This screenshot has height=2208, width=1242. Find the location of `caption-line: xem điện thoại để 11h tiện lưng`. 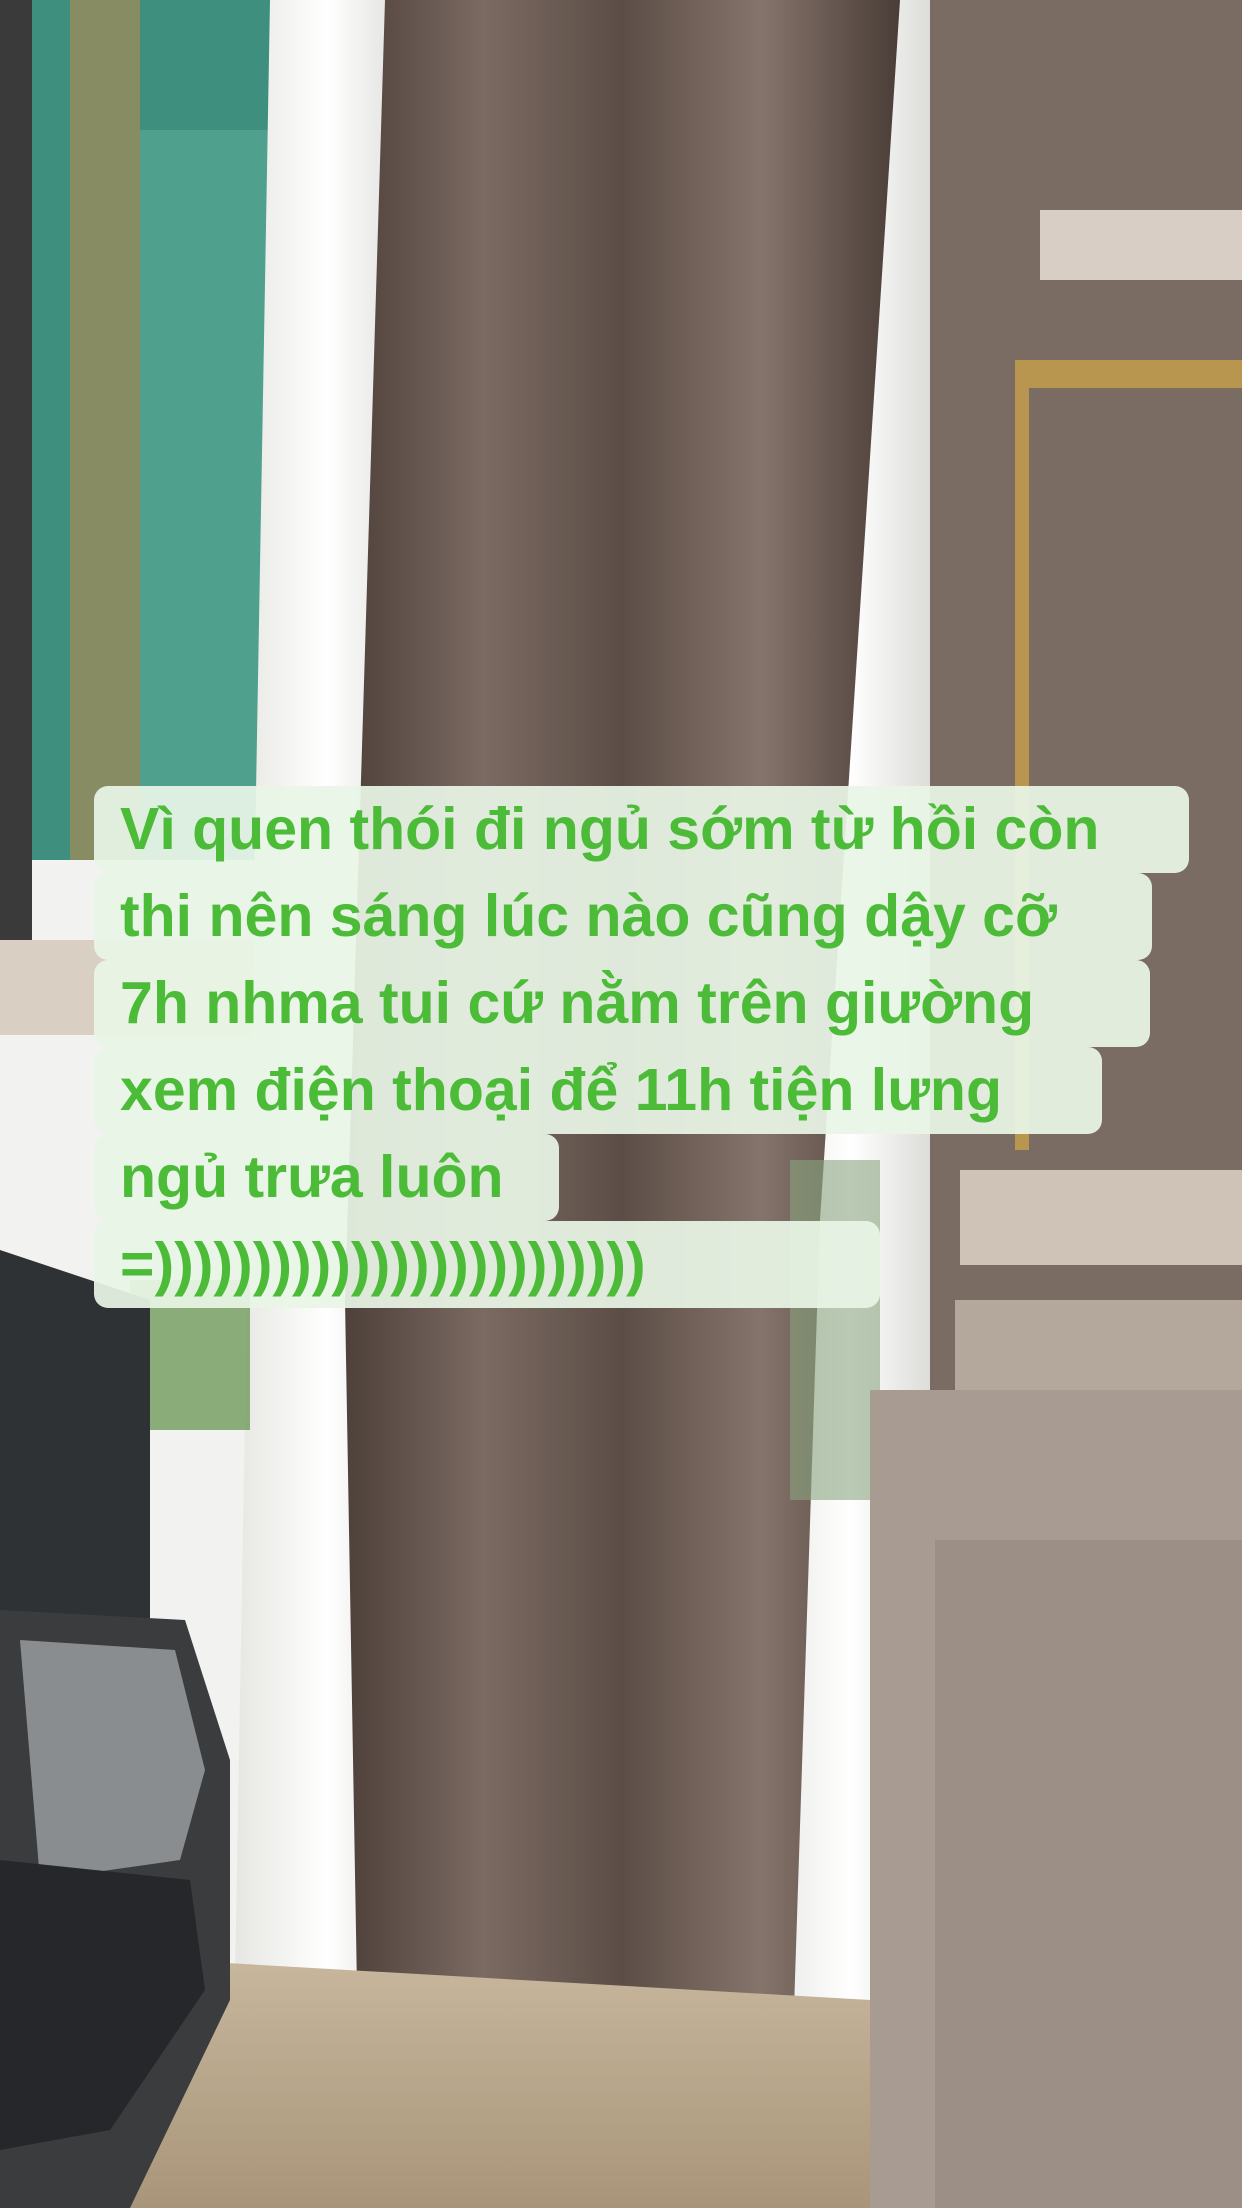

caption-line: xem điện thoại để 11h tiện lưng is located at coordinates (644, 1090).